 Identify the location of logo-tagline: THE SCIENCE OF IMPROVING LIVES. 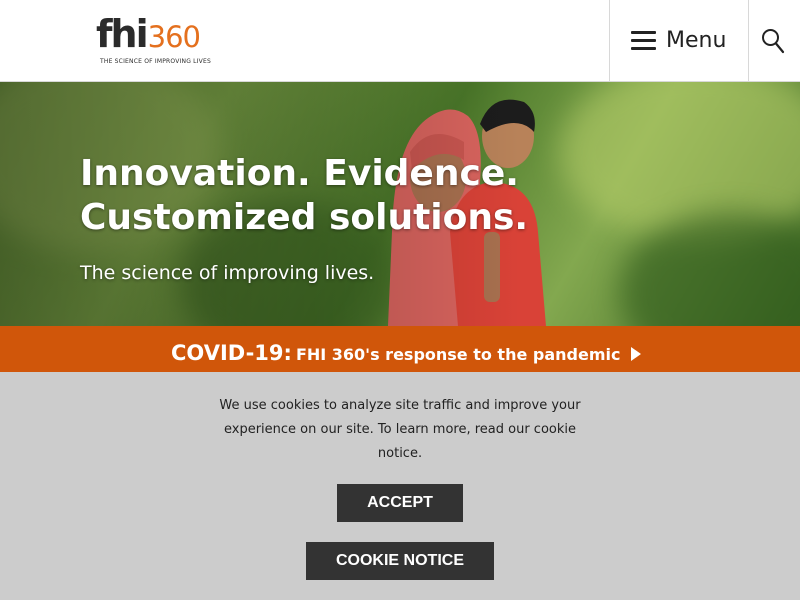
(155, 61).